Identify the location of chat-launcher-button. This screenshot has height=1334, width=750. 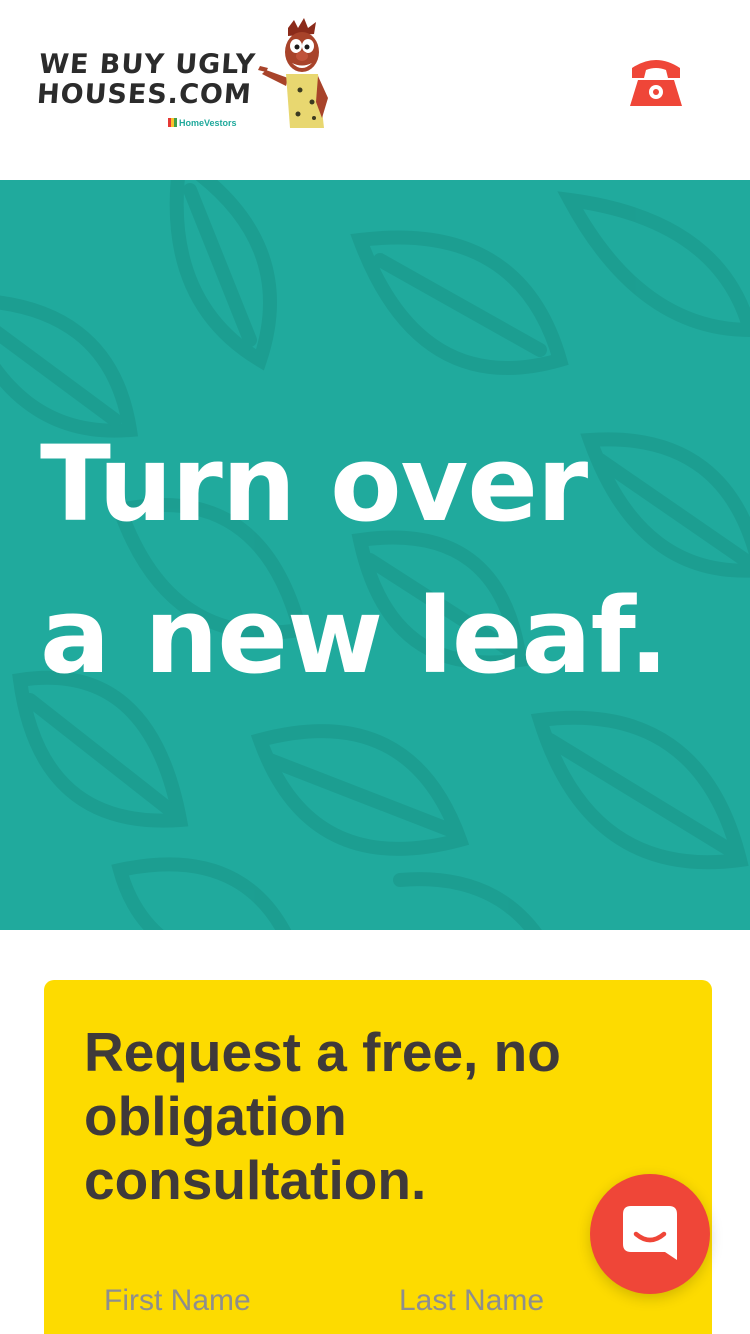
(650, 1234).